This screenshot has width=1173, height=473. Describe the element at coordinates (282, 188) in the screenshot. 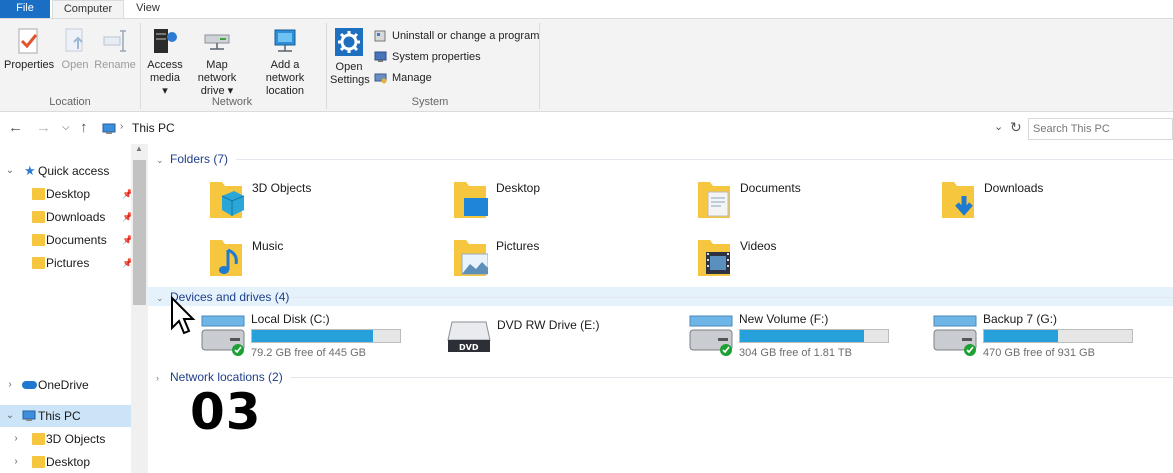

I see `folder-label: 3D Objects` at that location.